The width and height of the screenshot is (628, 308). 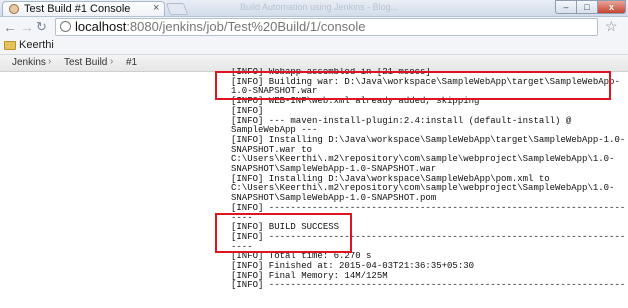 I want to click on minimize-button: –, so click(x=566, y=7).